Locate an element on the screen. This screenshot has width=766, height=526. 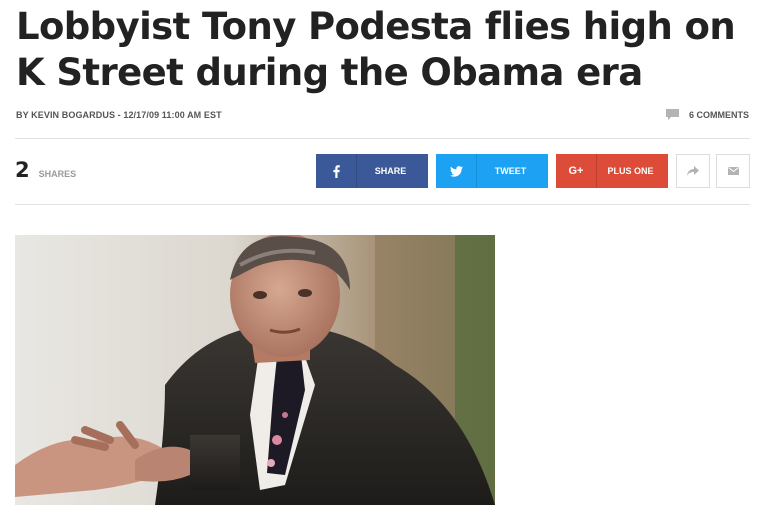
share-more-button is located at coordinates (693, 171).